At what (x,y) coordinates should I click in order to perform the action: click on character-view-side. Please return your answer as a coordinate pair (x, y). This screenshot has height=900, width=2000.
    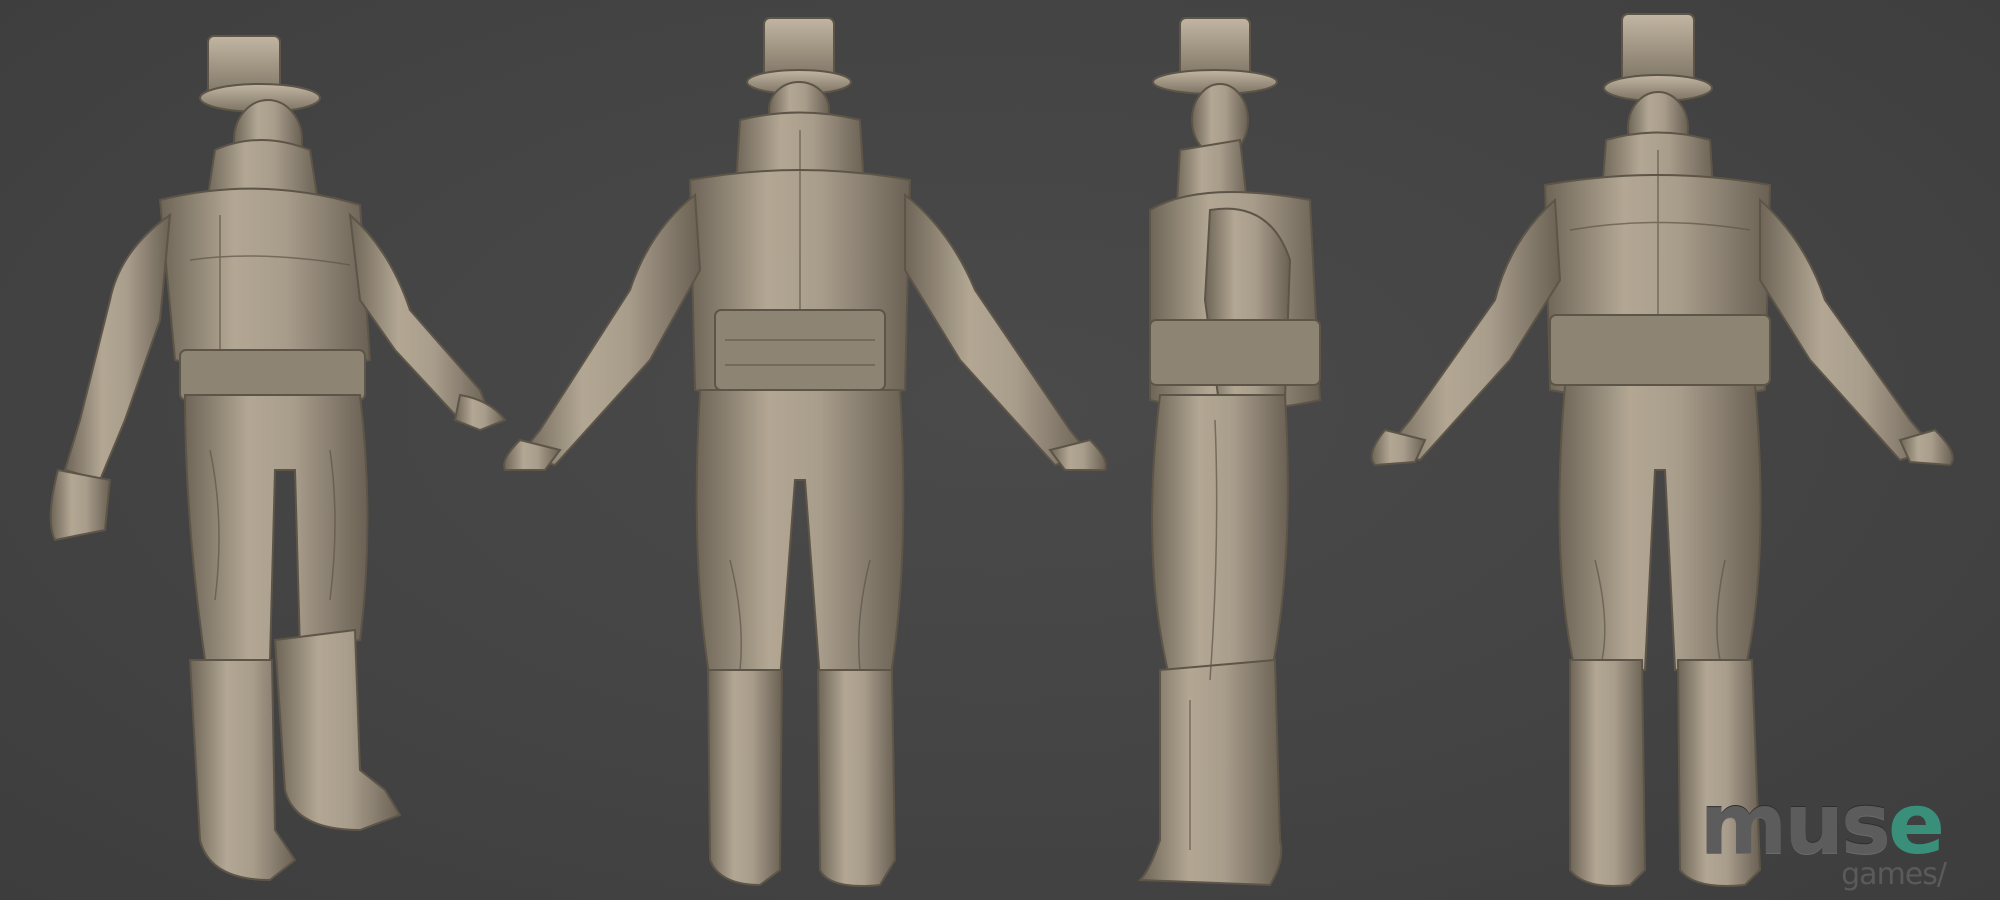
    Looking at the image, I should click on (1240, 450).